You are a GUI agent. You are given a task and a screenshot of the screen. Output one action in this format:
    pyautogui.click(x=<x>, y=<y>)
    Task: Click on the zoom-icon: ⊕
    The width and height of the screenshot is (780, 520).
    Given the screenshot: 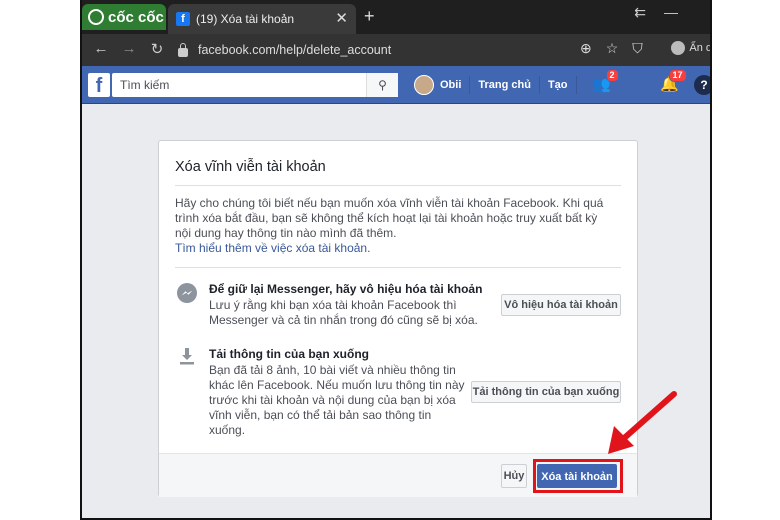 What is the action you would take?
    pyautogui.click(x=586, y=48)
    